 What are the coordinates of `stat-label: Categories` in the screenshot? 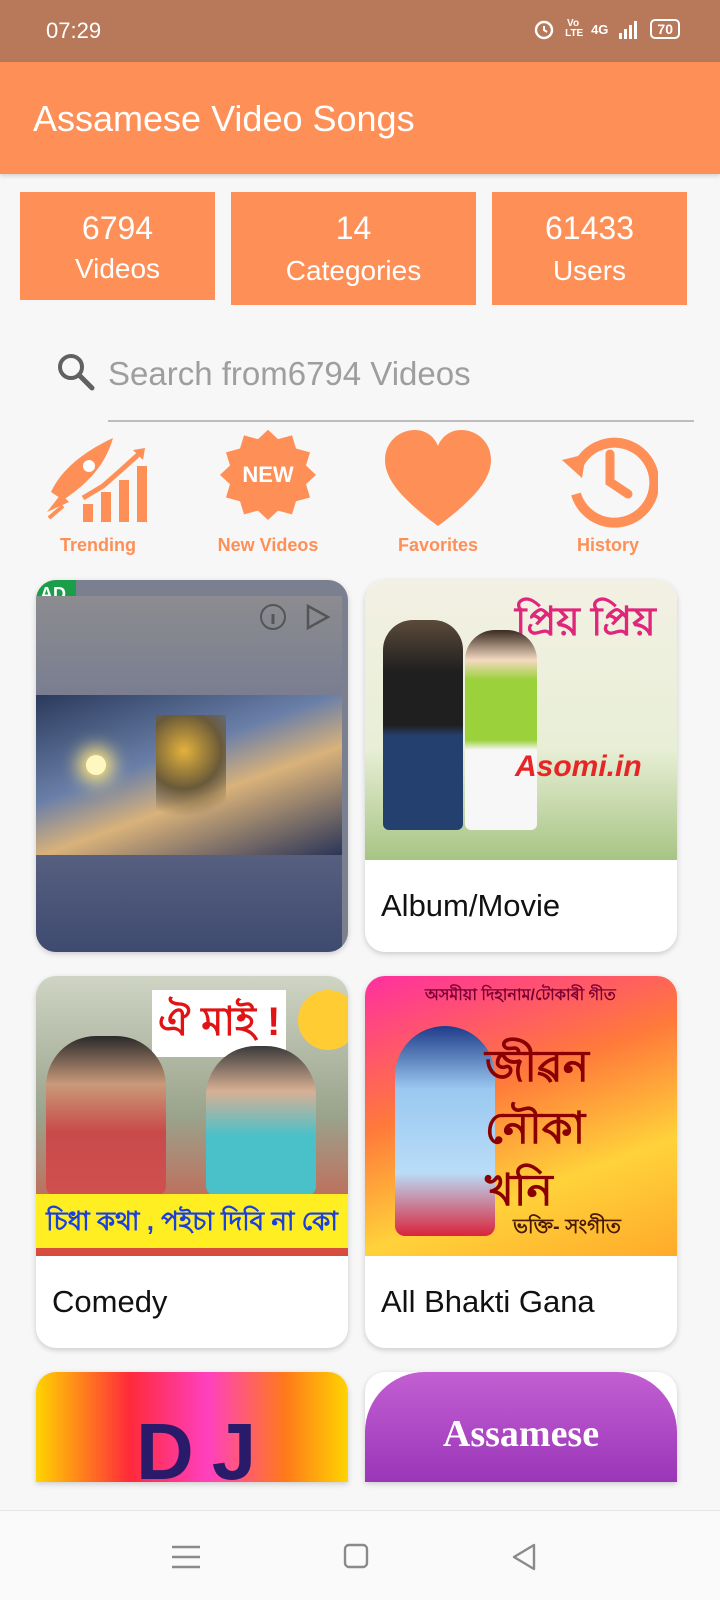 It's located at (353, 270).